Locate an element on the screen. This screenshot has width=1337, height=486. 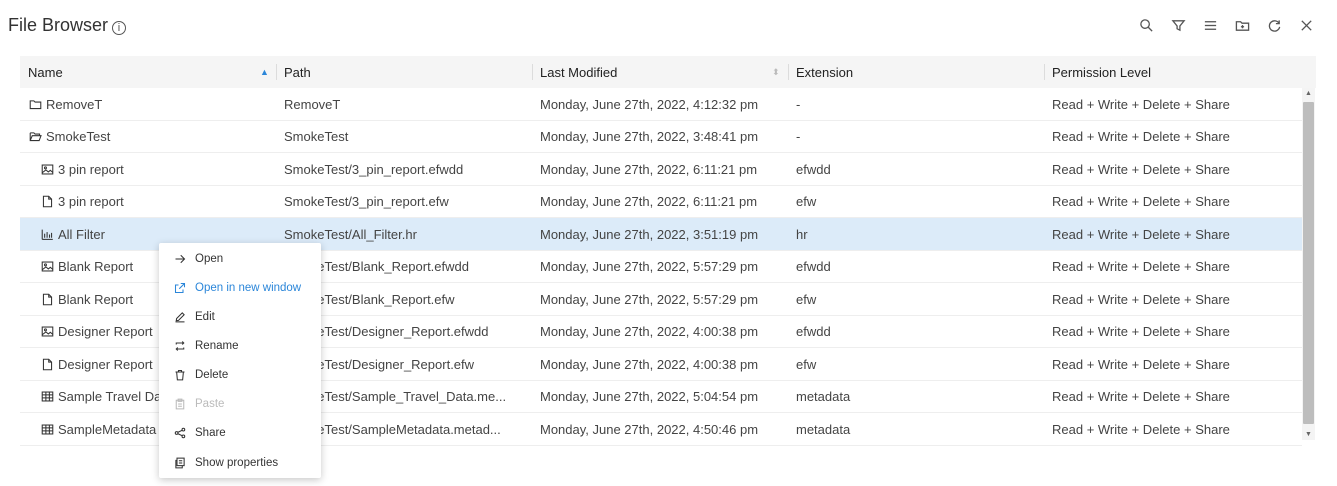
cell-last-modified: Monday, June 27th, 2022, 5:04:54 pm is located at coordinates (649, 396).